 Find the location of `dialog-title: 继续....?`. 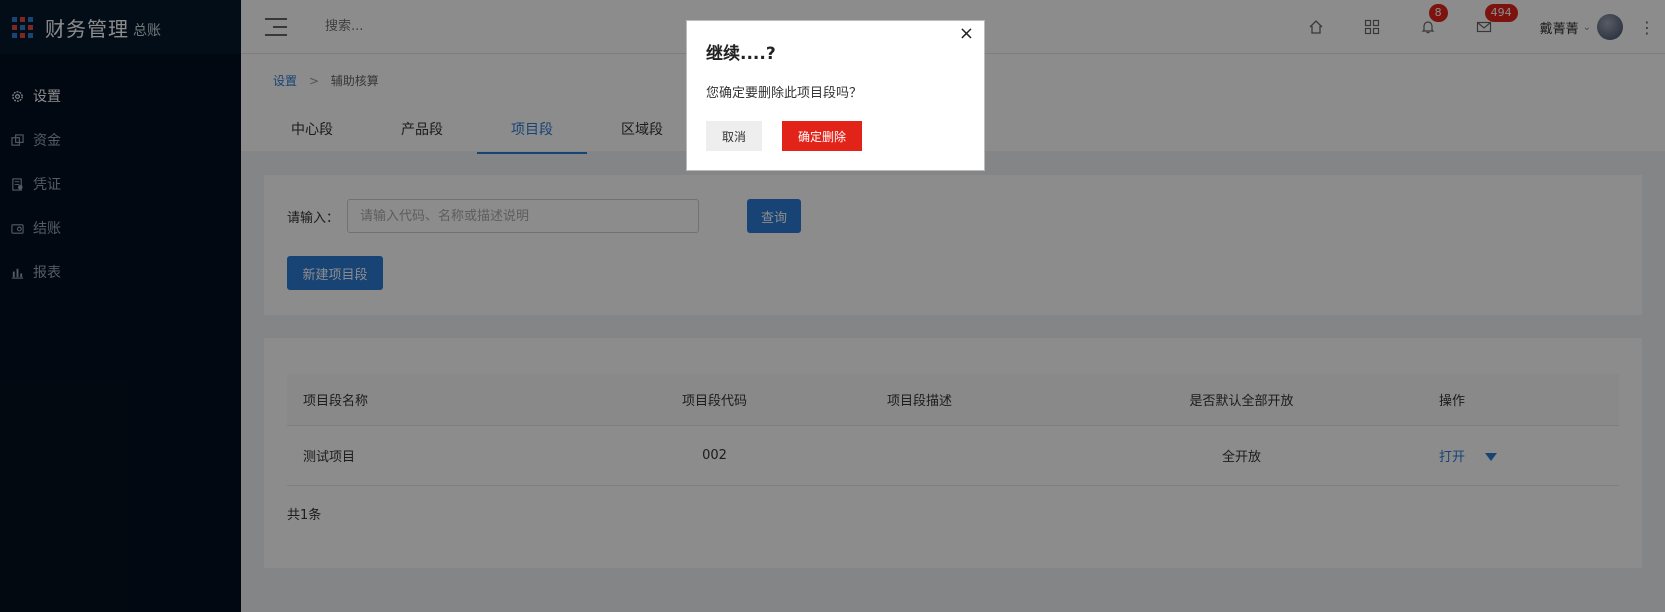

dialog-title: 继续....? is located at coordinates (741, 54).